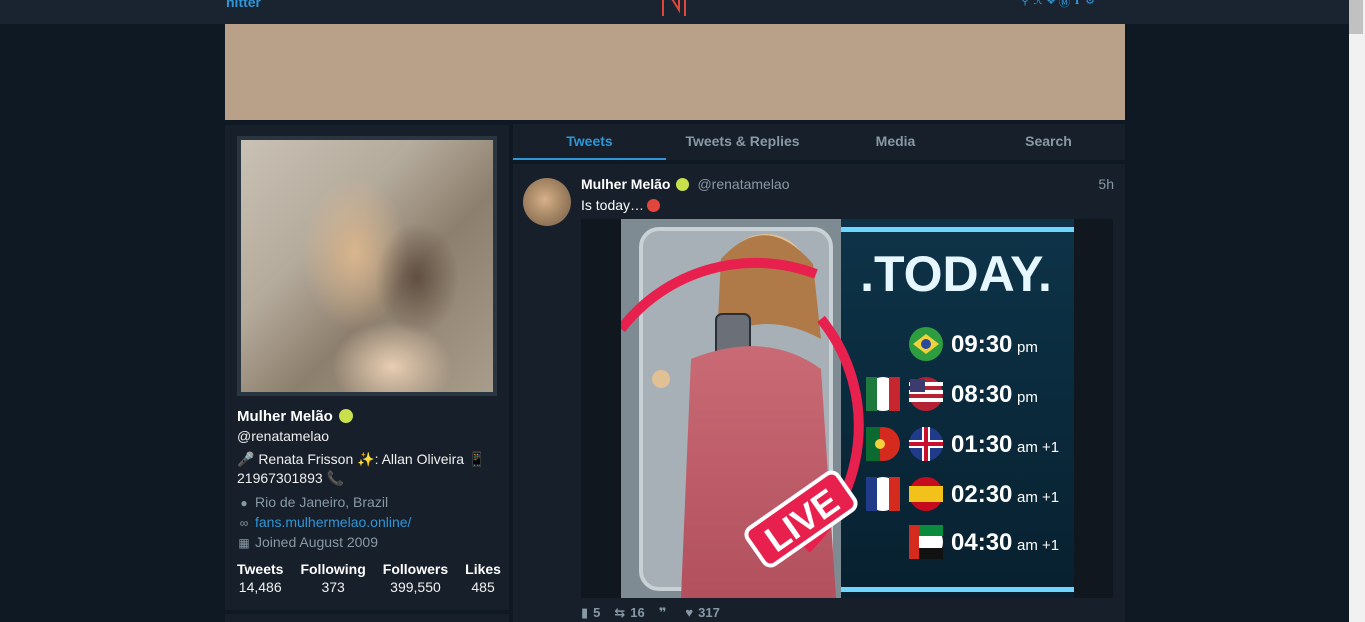  I want to click on schedule-time: 08:30, so click(981, 394).